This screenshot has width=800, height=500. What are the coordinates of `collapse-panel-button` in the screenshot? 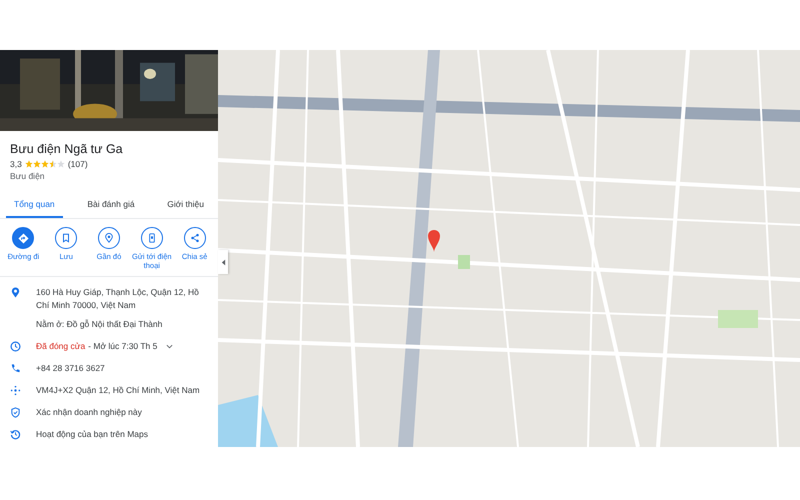 It's located at (223, 262).